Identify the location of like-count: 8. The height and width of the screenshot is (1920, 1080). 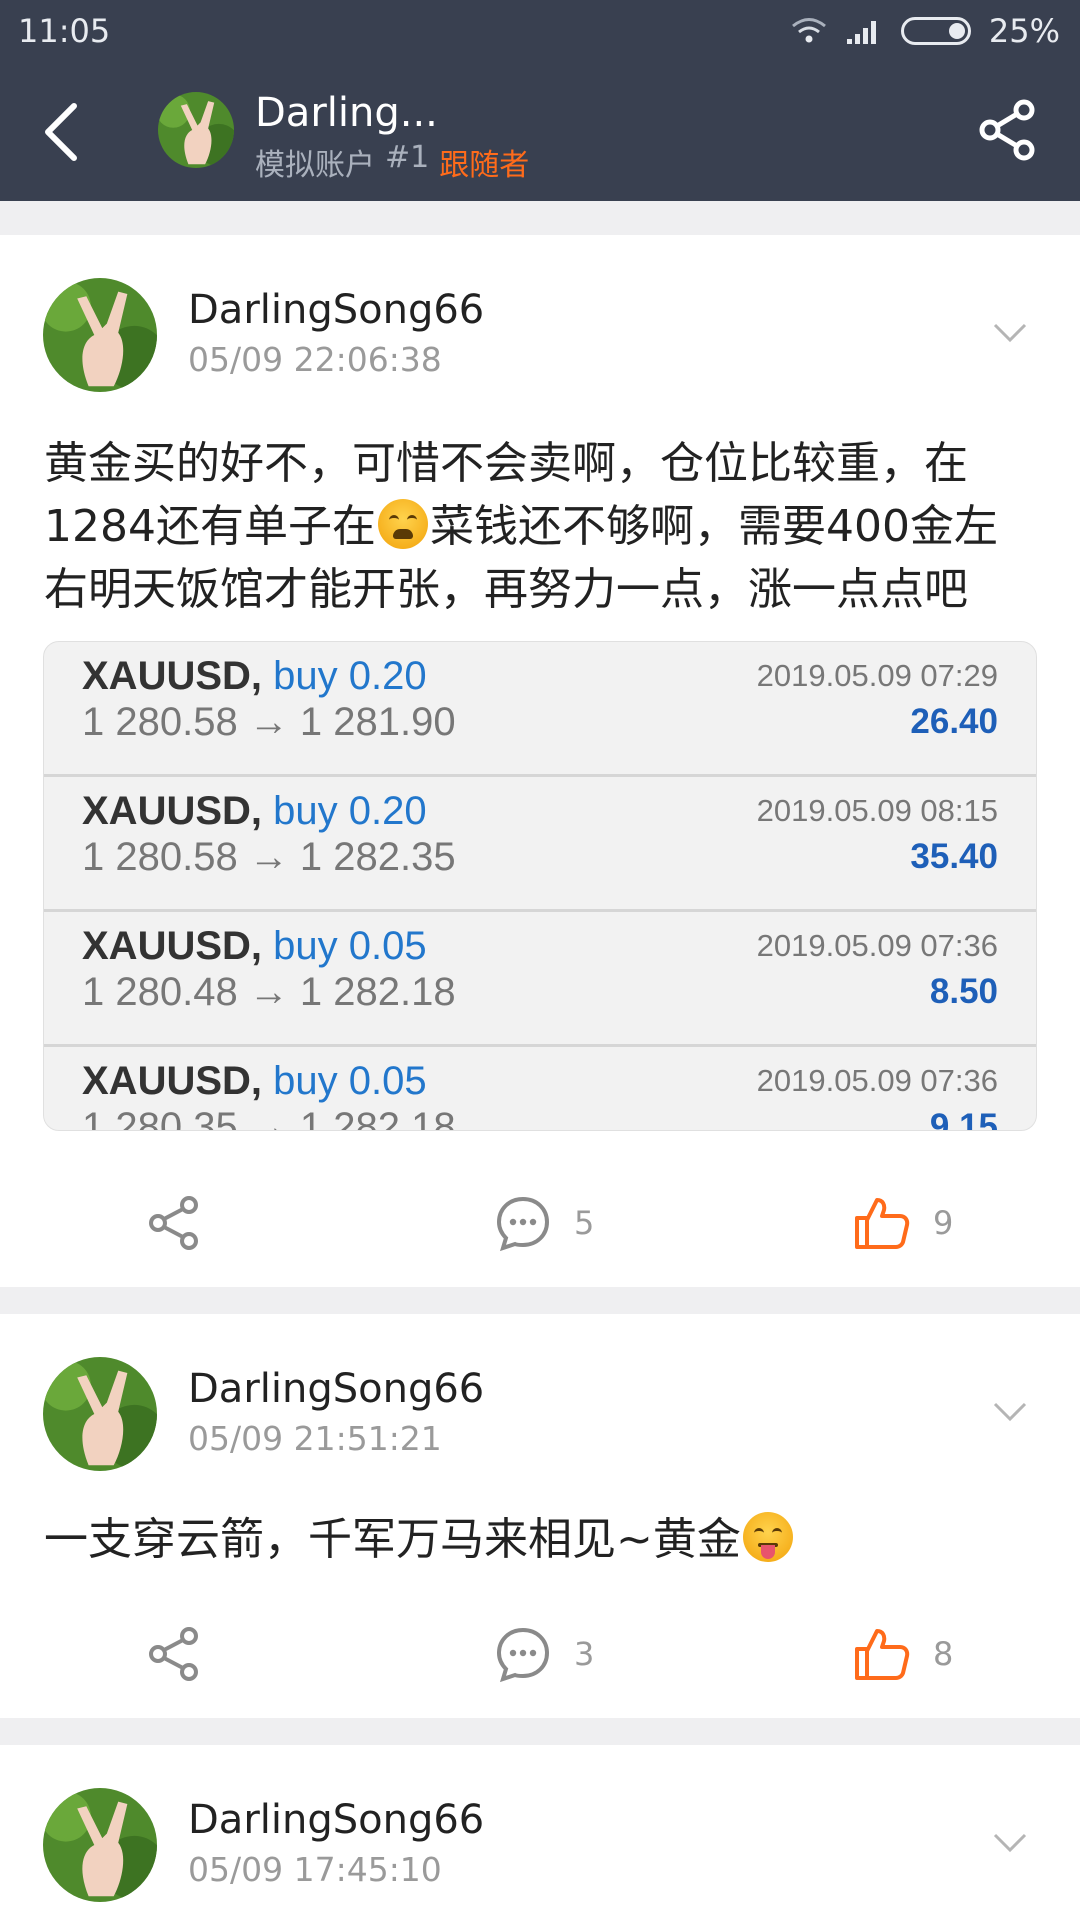
(943, 1654).